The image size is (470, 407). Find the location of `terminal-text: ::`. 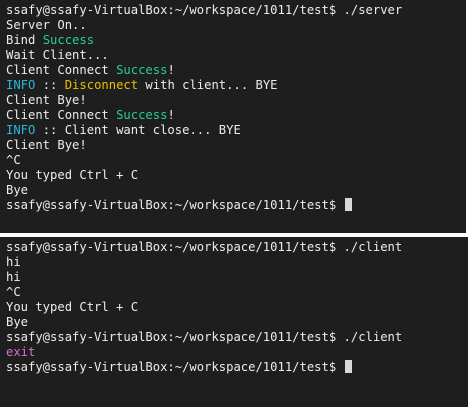

terminal-text: :: is located at coordinates (50, 85).